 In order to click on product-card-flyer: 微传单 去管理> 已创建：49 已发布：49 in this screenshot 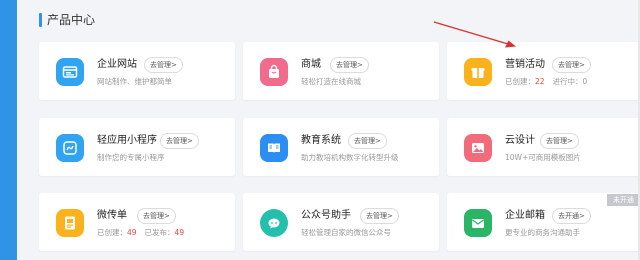, I will do `click(137, 222)`.